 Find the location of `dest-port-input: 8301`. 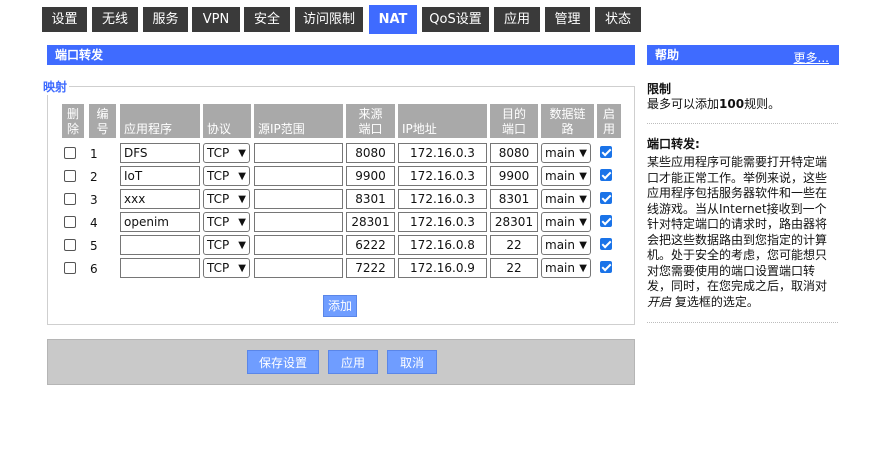

dest-port-input: 8301 is located at coordinates (514, 199).